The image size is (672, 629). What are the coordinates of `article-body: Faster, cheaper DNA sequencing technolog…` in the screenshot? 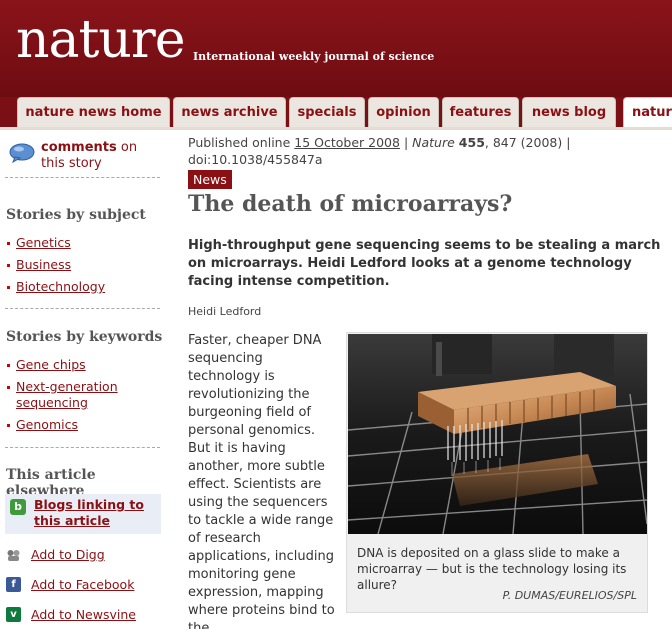 It's located at (261, 481).